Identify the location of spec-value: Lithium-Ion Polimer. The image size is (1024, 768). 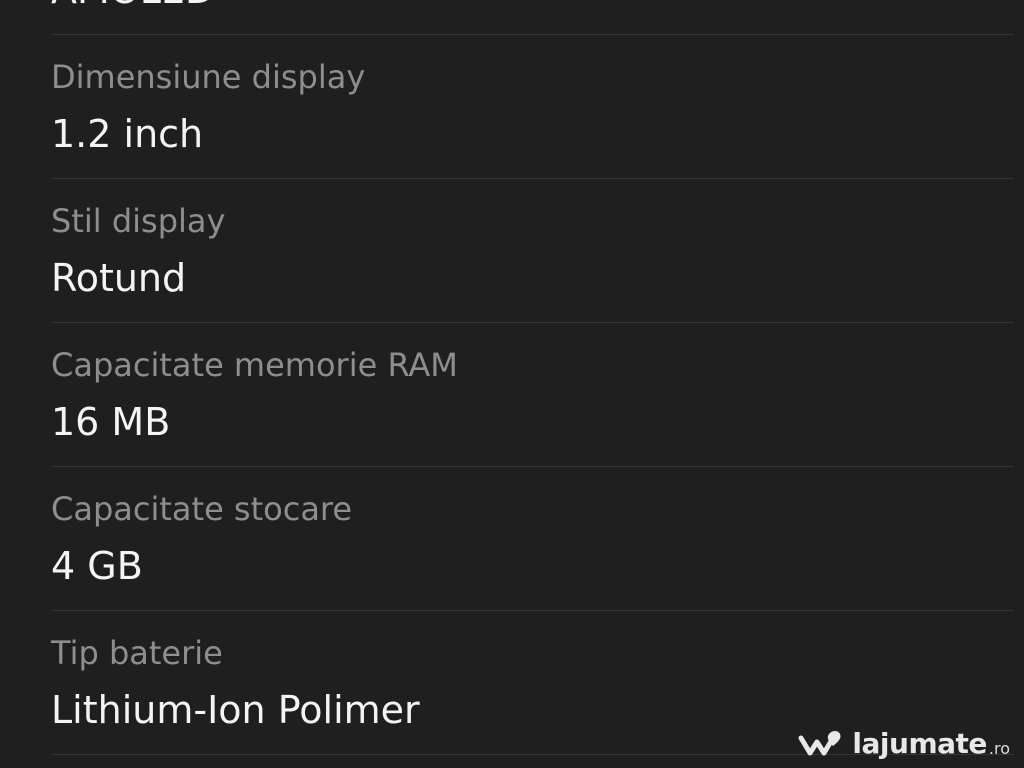
(235, 710).